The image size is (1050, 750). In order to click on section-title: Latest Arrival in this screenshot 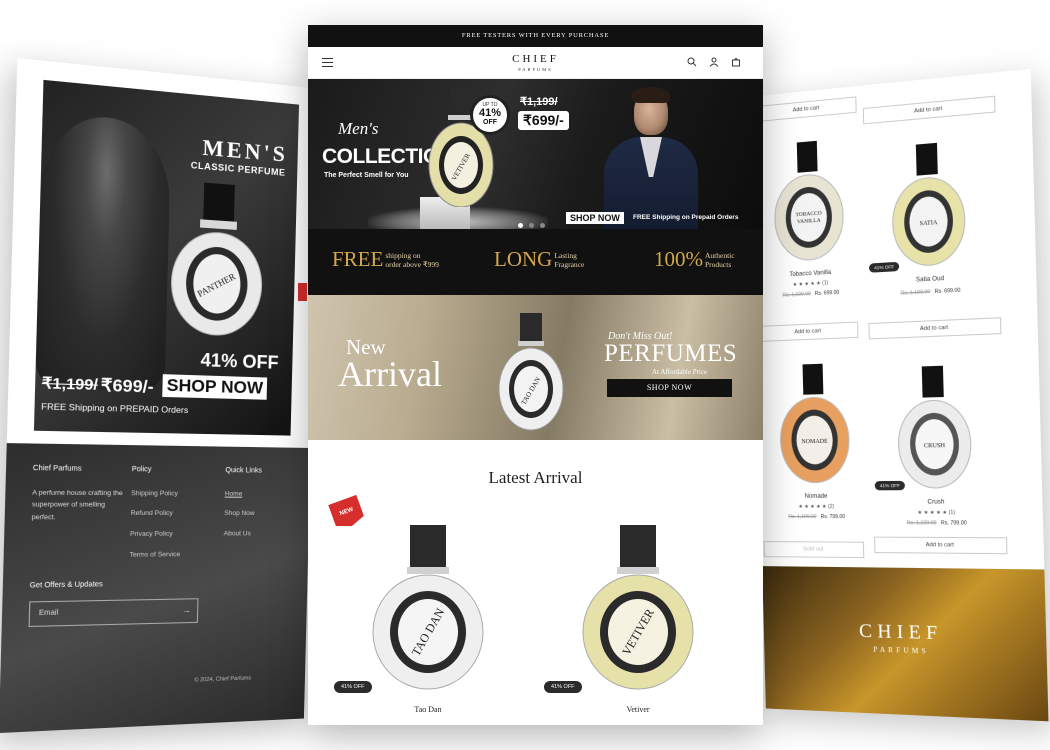, I will do `click(535, 477)`.